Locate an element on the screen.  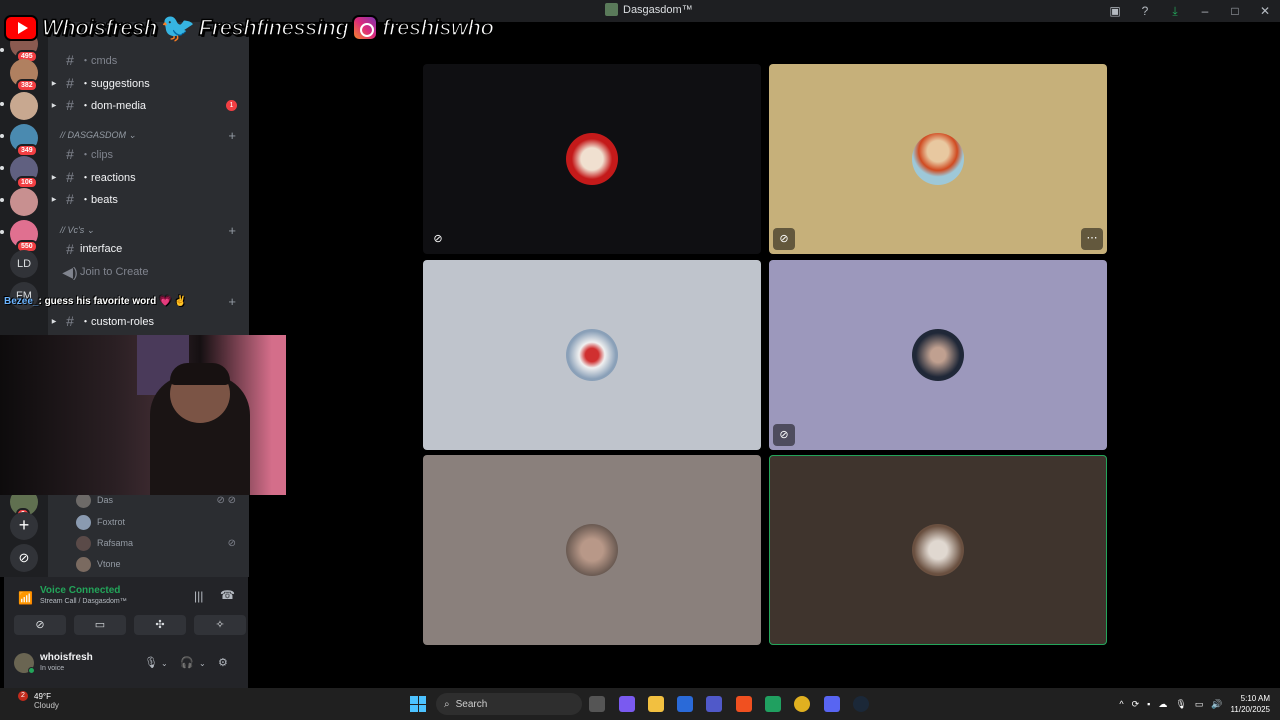
channel-custom-roles: ▶ # ・custom-roles is located at coordinates (148, 321).